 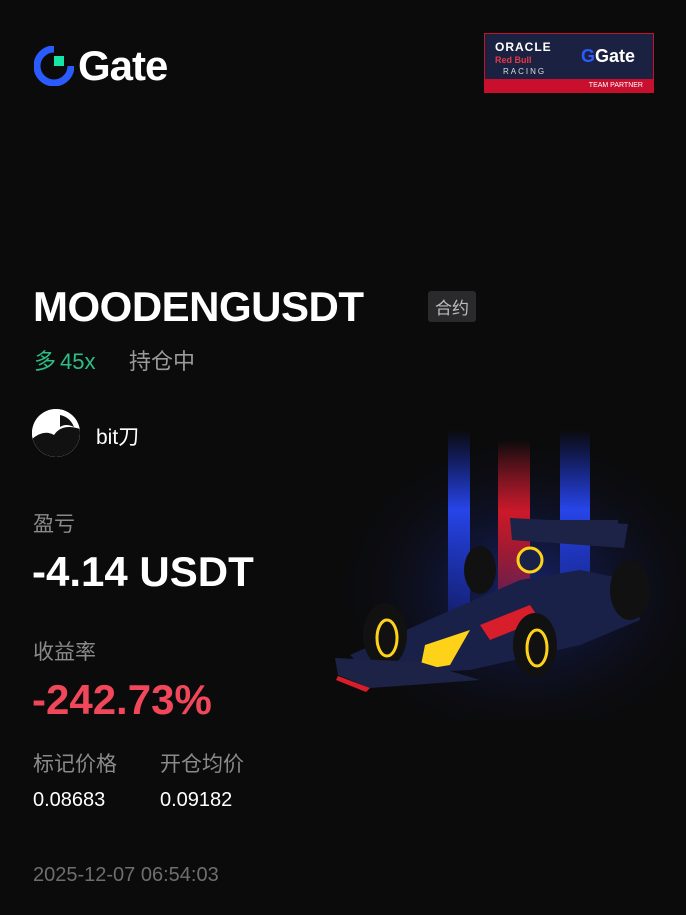 I want to click on brand-name: Gate, so click(x=123, y=65).